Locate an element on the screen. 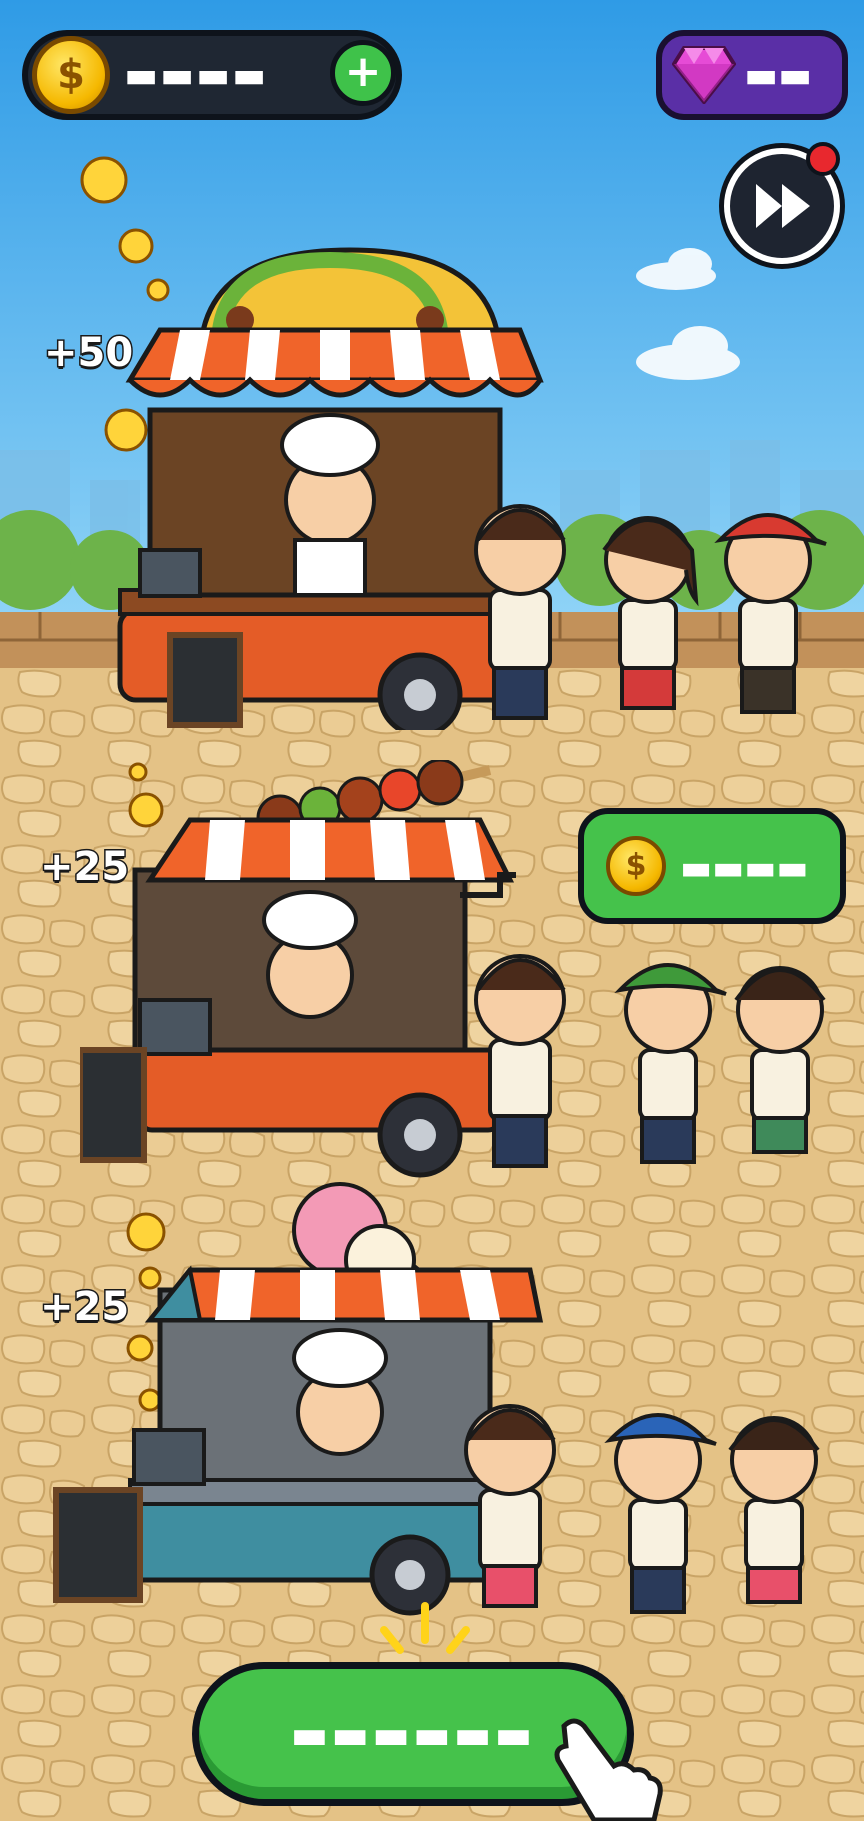 This screenshot has width=864, height=1821. tap-highlight-icon is located at coordinates (425, 1628).